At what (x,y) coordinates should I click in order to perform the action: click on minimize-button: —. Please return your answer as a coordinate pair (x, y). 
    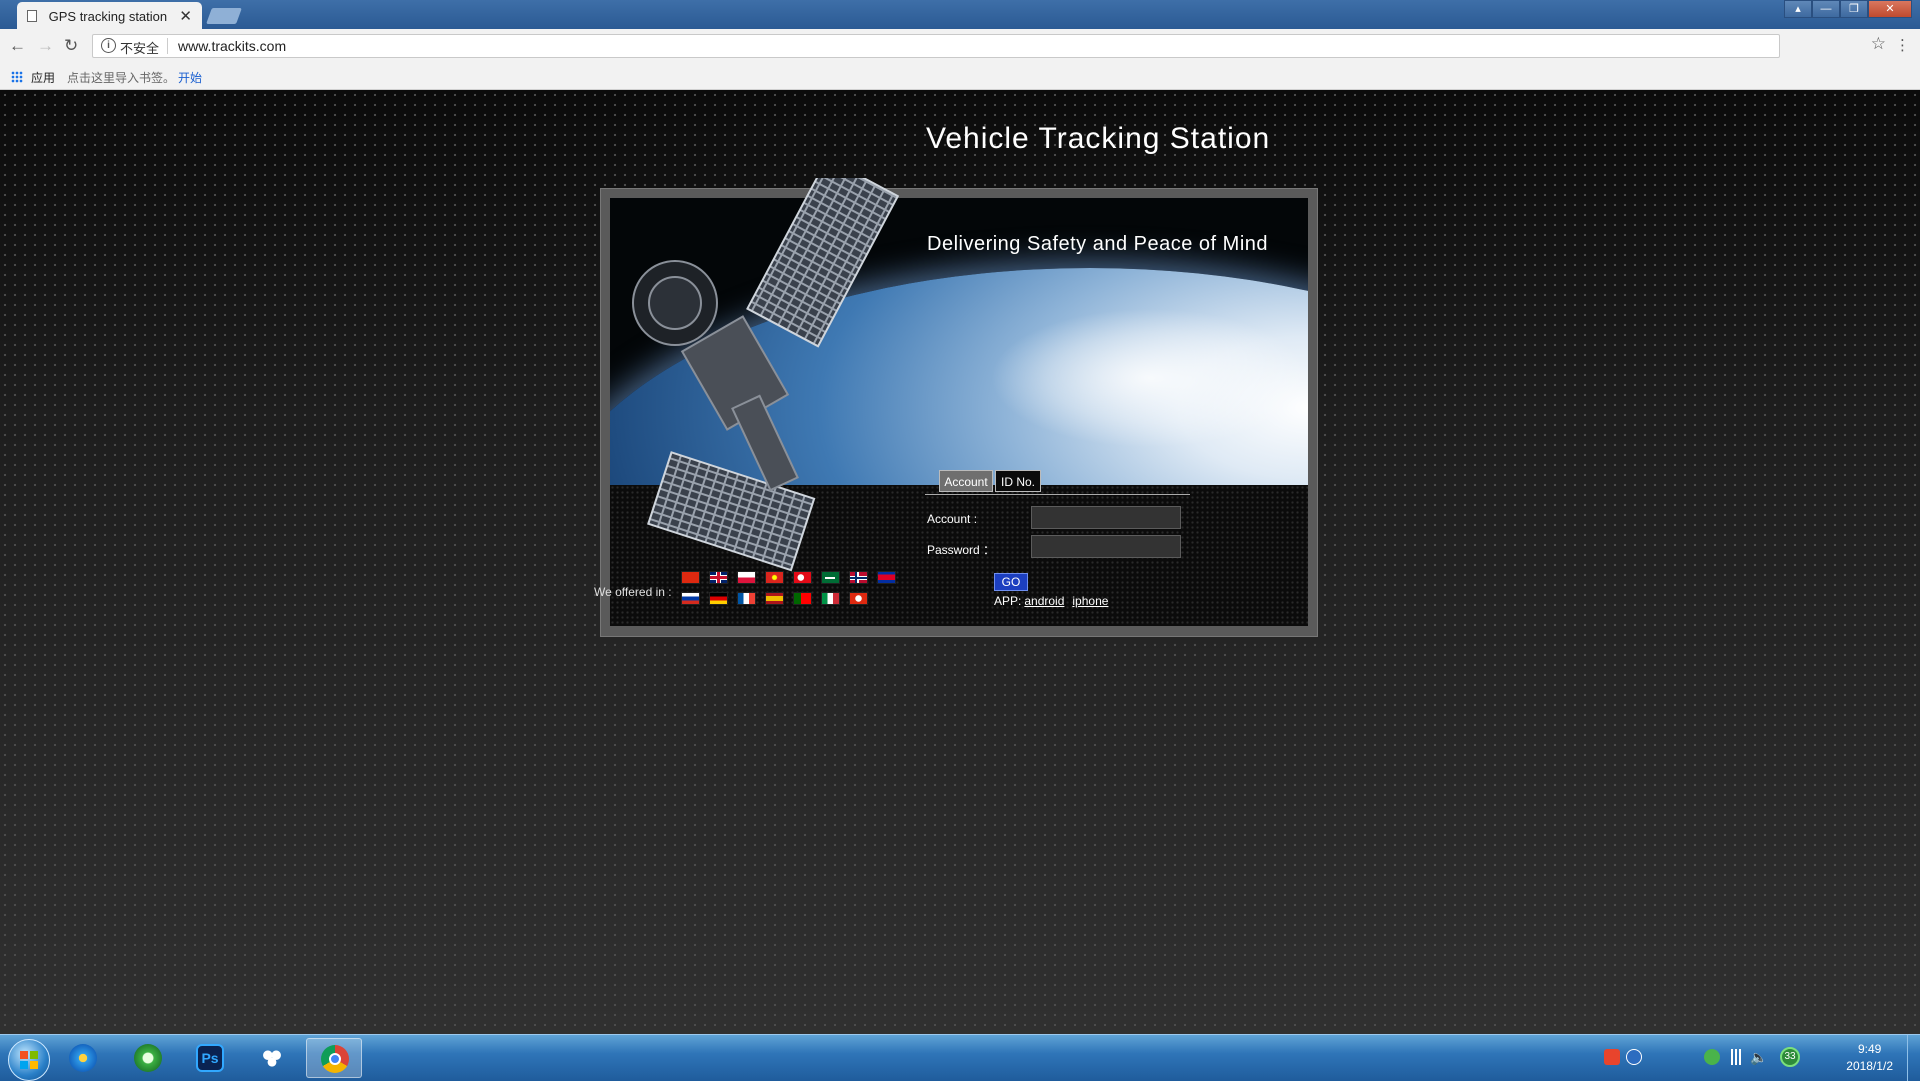
    Looking at the image, I should click on (1826, 9).